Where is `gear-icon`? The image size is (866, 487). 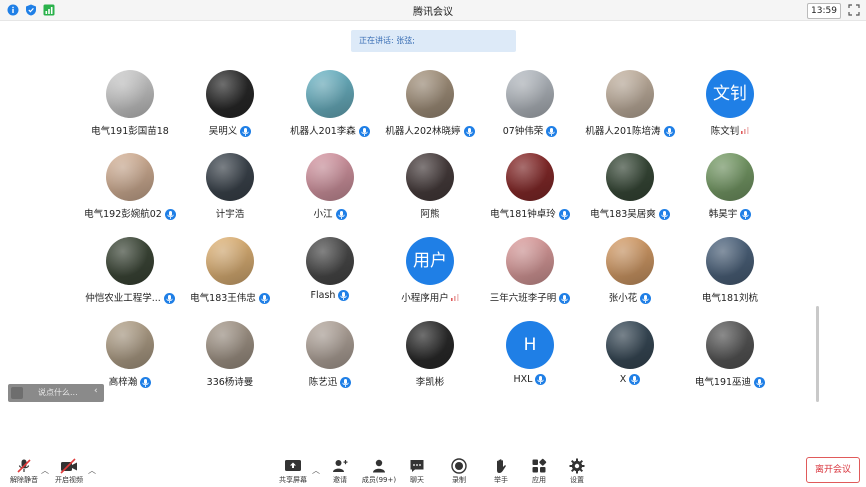 gear-icon is located at coordinates (577, 466).